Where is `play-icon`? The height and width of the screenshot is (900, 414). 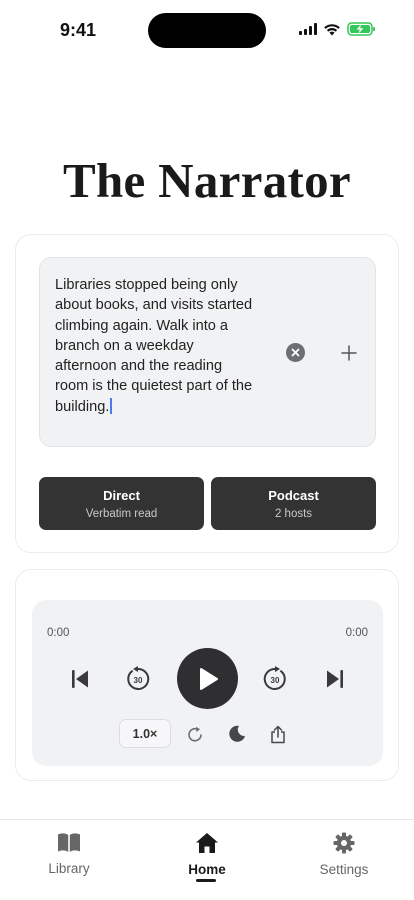
play-icon is located at coordinates (208, 678).